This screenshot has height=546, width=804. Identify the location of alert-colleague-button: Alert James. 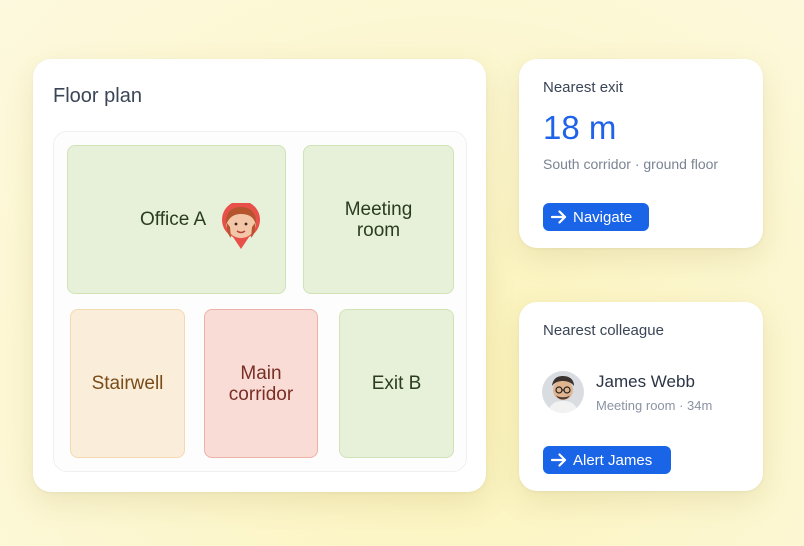
(607, 460).